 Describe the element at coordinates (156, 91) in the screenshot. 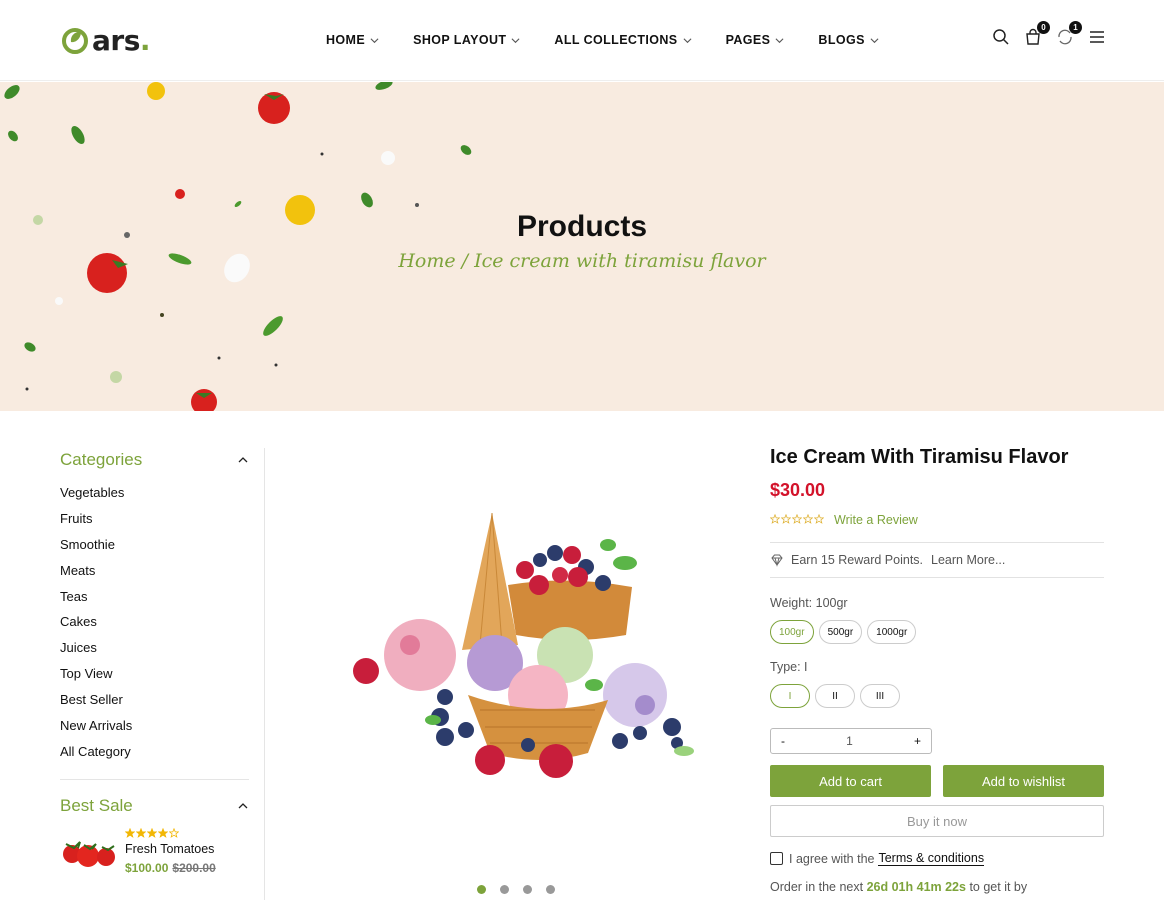

I see `yellow-tomato-icon` at that location.